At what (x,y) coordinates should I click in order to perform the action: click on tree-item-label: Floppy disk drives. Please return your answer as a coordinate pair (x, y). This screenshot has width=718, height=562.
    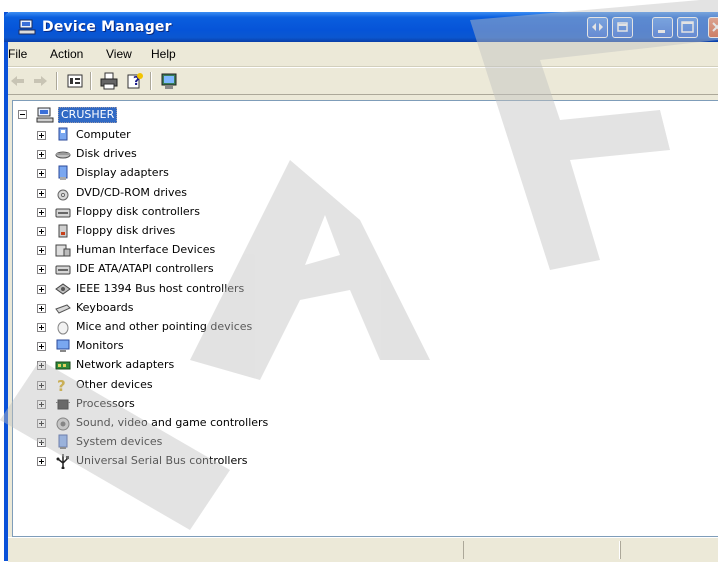
    Looking at the image, I should click on (126, 230).